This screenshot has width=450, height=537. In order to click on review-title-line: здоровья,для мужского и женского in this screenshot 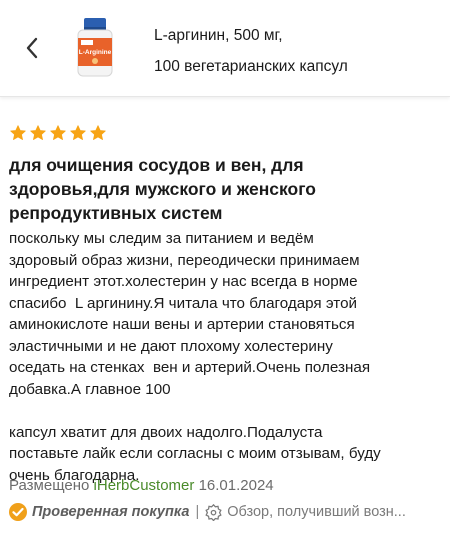, I will do `click(162, 189)`.